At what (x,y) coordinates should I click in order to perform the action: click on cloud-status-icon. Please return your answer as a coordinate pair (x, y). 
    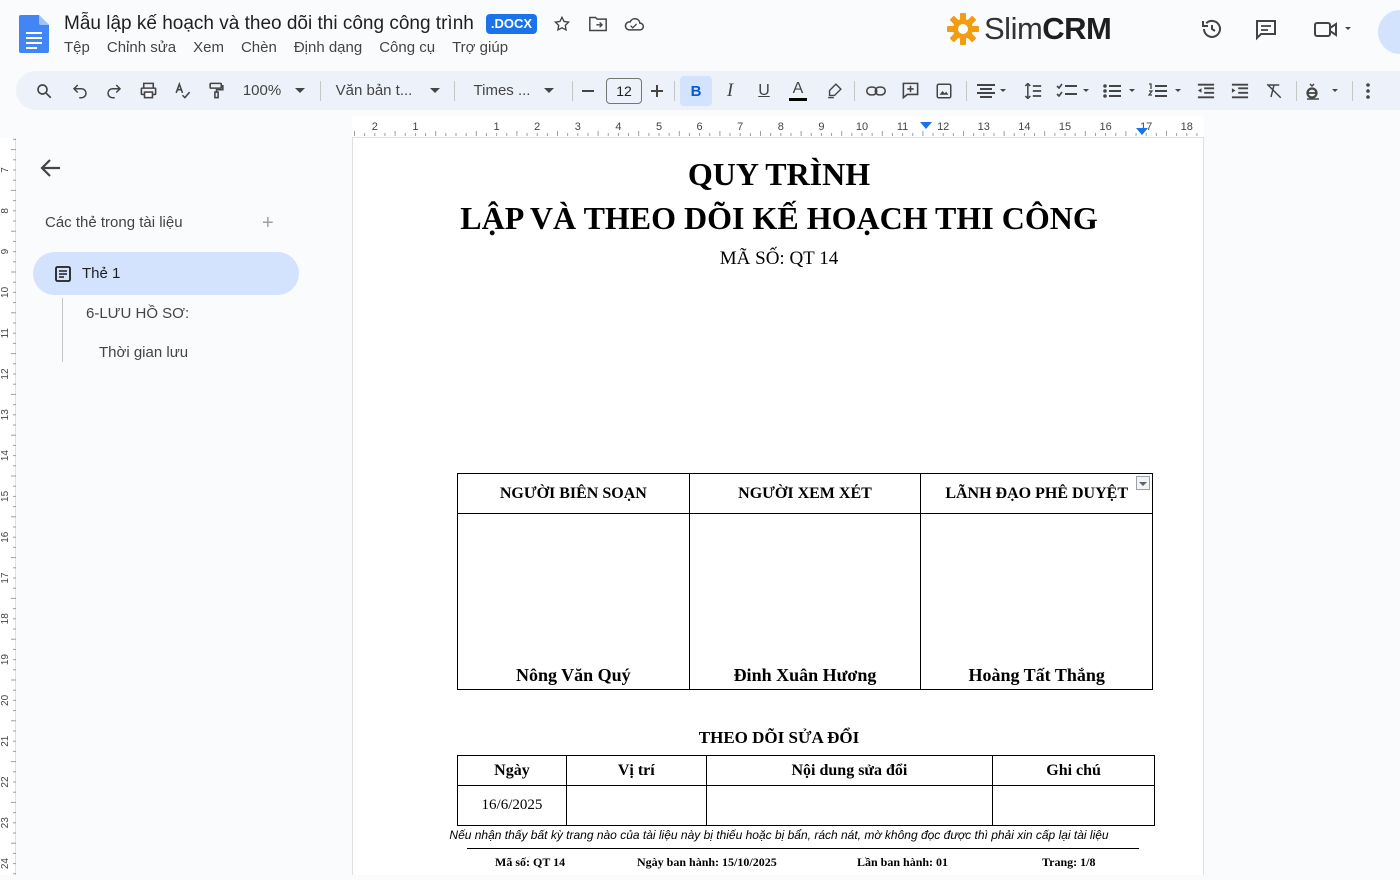
    Looking at the image, I should click on (634, 24).